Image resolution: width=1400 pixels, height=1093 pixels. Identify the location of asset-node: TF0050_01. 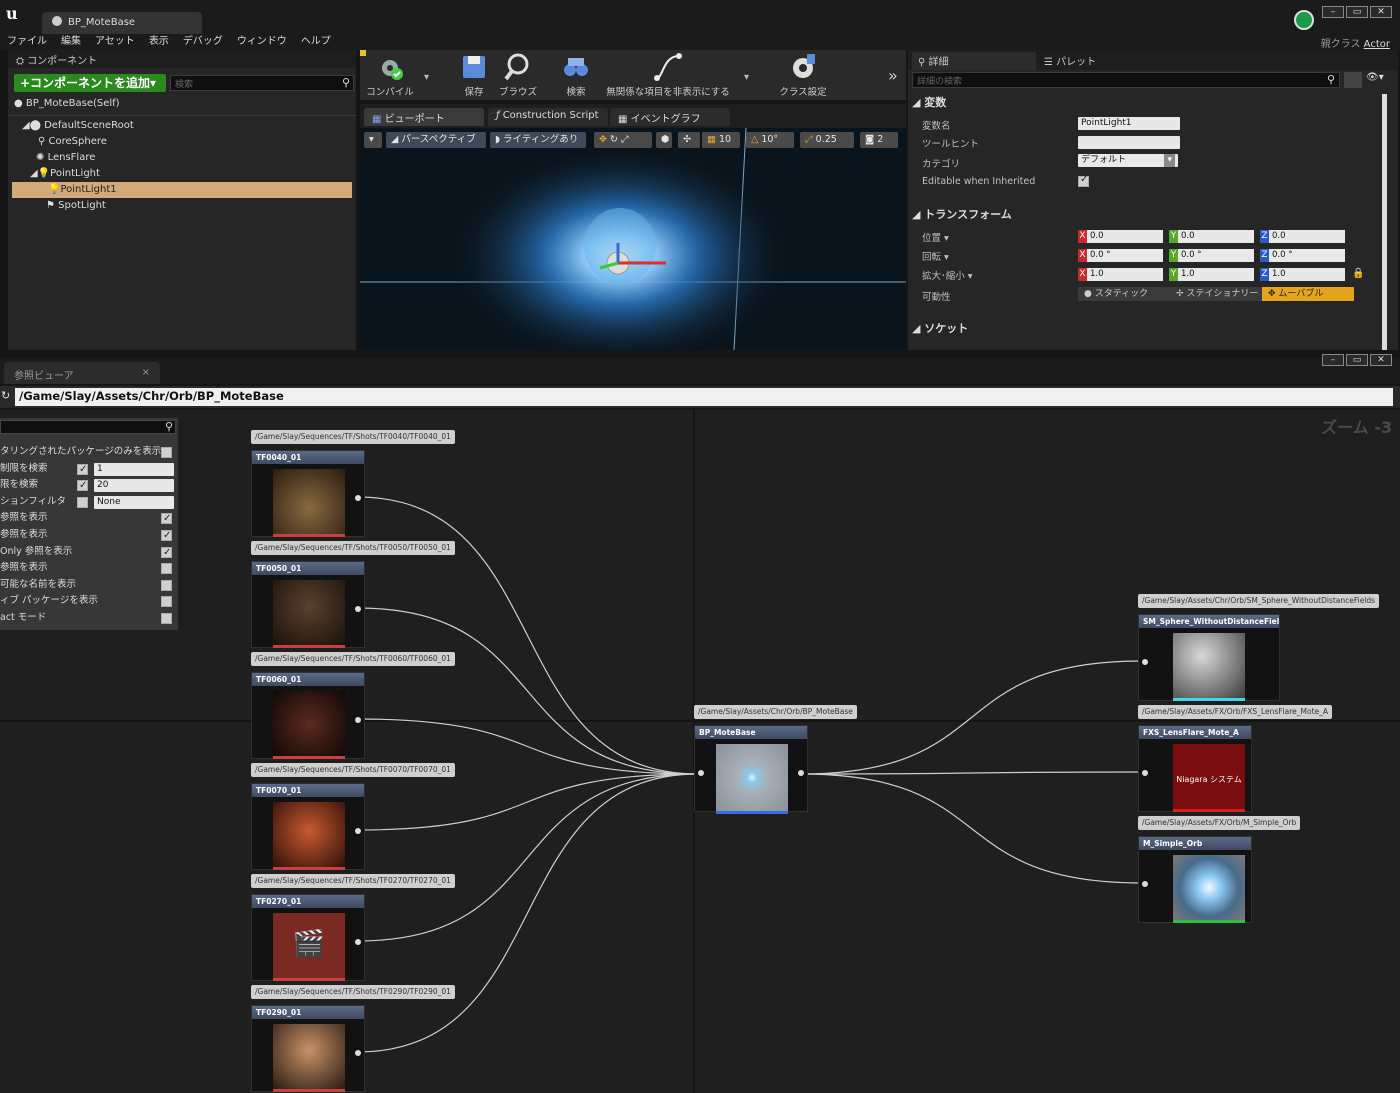
(308, 604).